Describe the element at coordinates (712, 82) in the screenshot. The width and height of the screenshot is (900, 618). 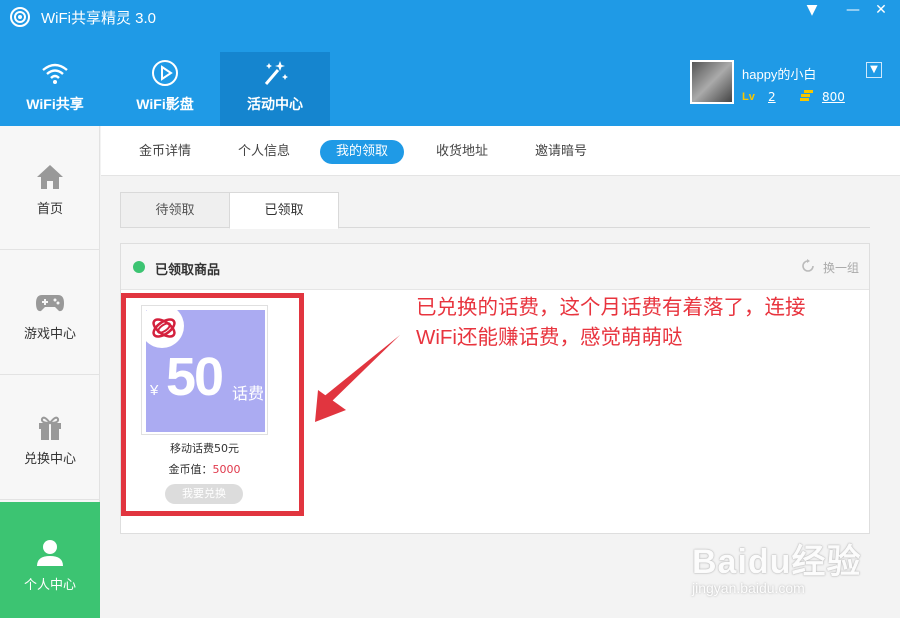
I see `avatar` at that location.